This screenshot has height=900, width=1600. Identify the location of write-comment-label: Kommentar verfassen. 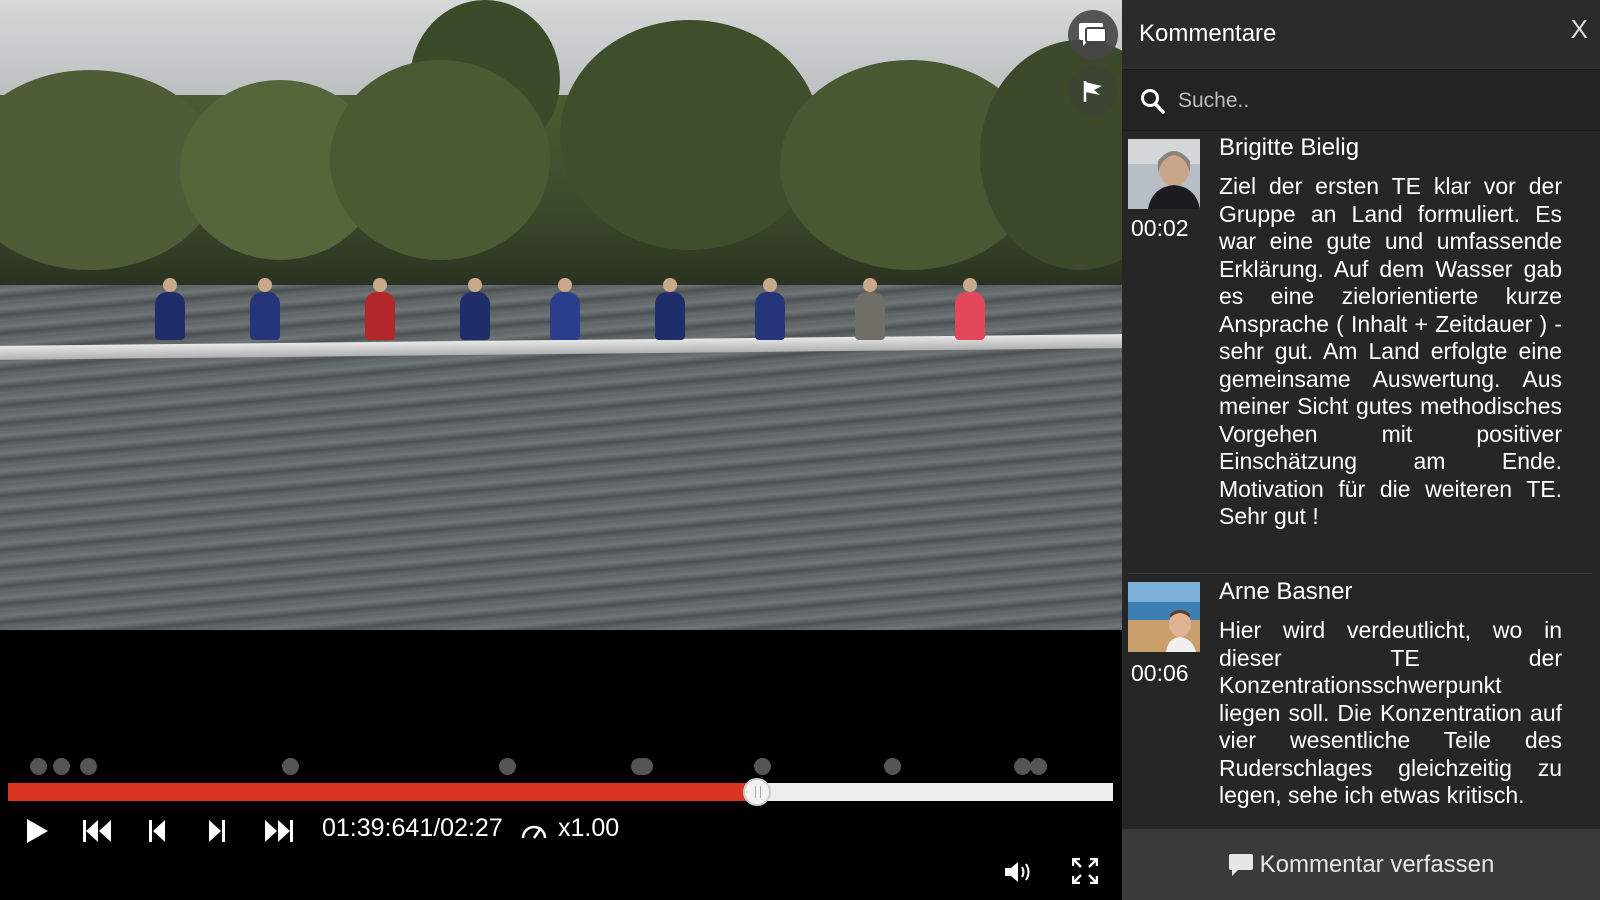
(1377, 864).